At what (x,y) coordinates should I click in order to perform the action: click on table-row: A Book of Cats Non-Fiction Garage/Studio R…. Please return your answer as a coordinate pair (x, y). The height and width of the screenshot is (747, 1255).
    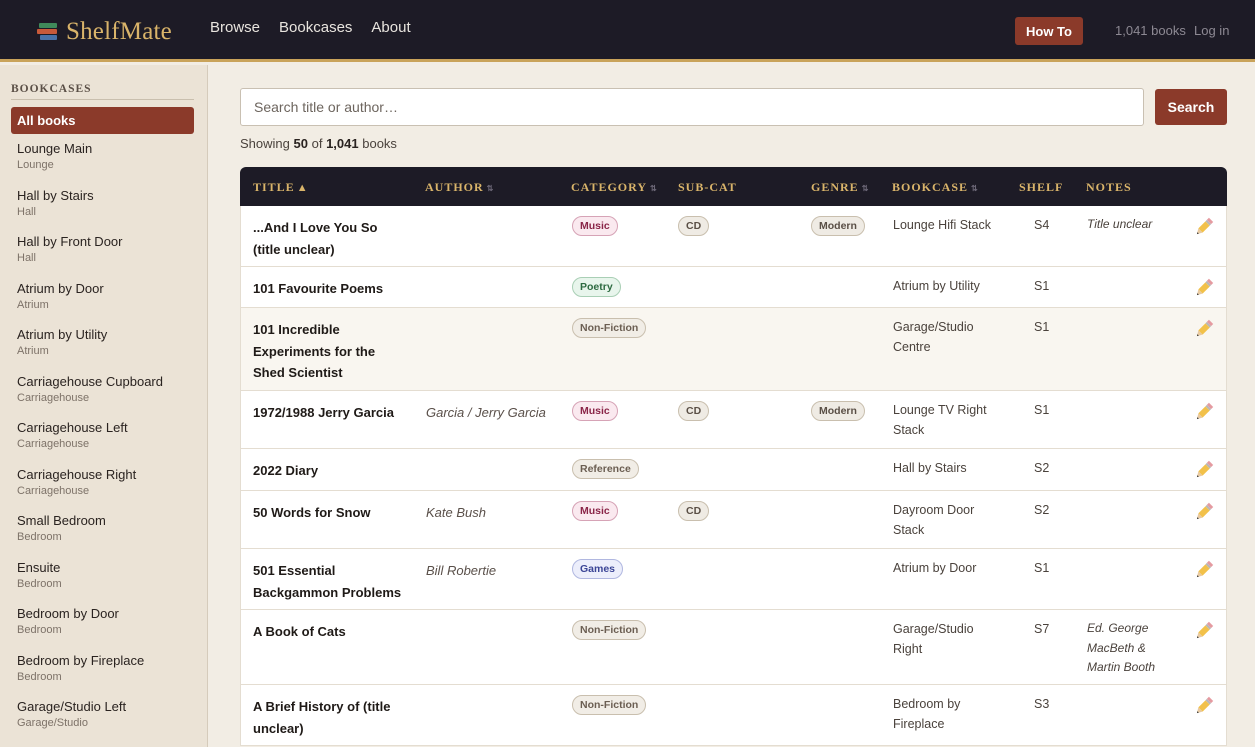
    Looking at the image, I should click on (733, 647).